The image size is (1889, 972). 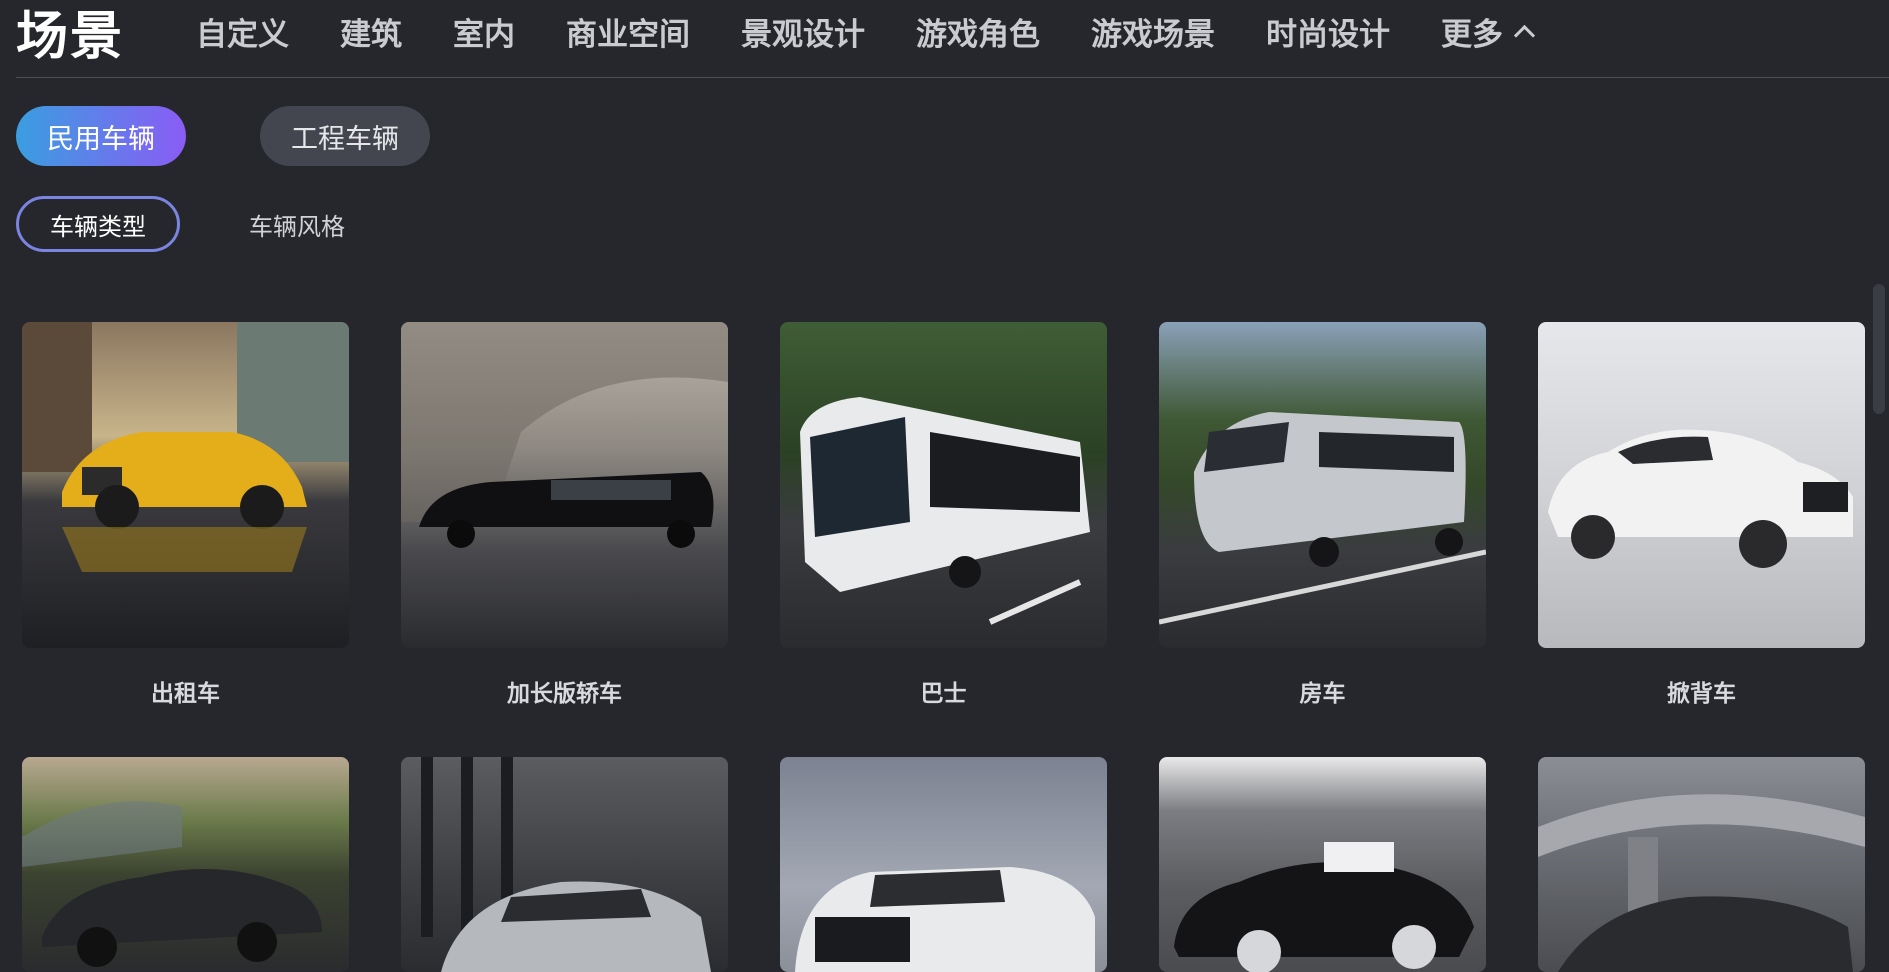 I want to click on card-taxi: 出租车, so click(x=185, y=514).